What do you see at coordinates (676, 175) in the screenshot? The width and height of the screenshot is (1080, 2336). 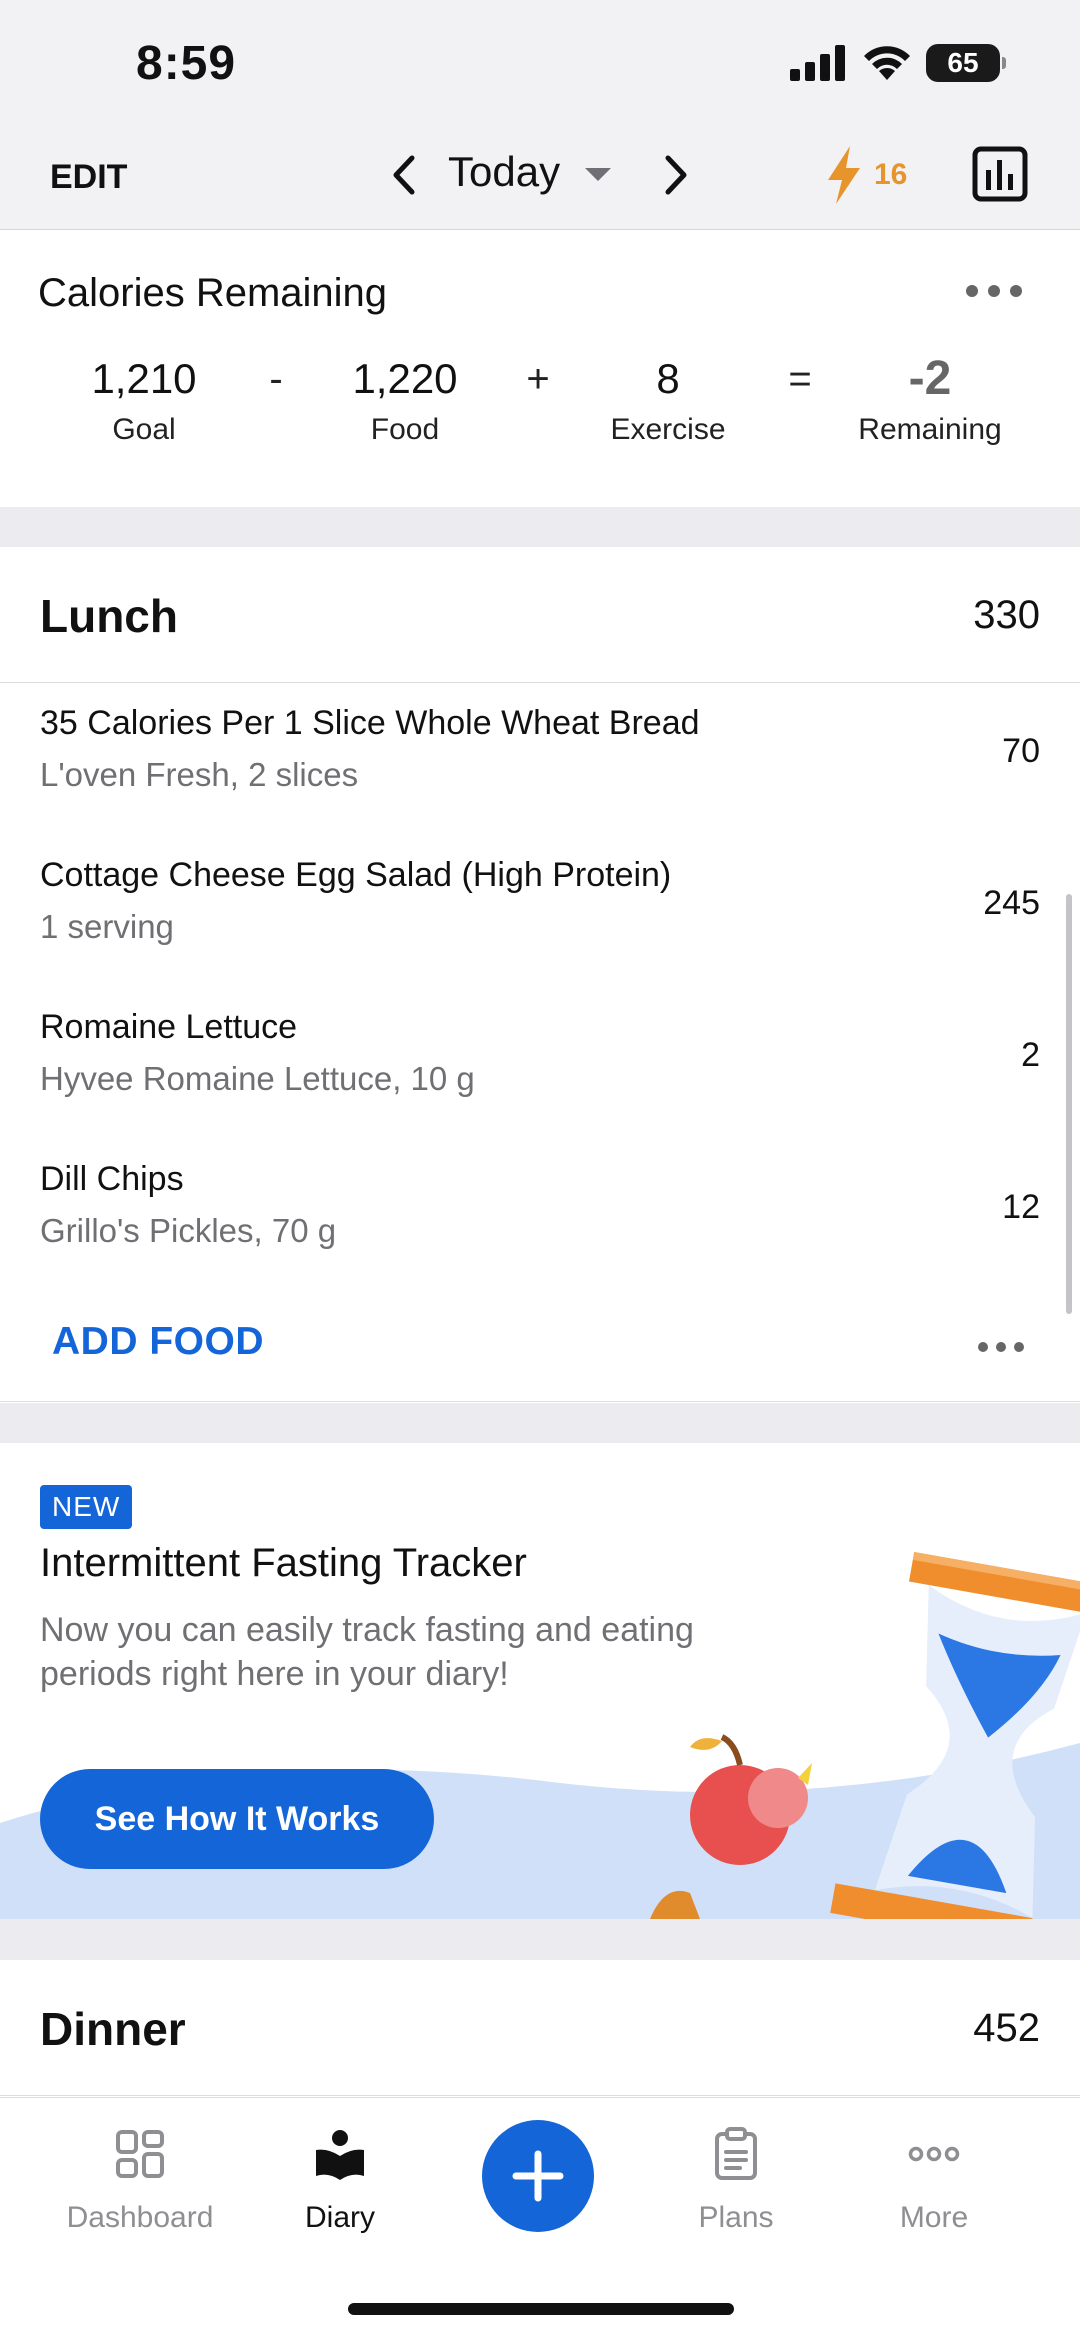 I see `next-day-chevron-icon` at bounding box center [676, 175].